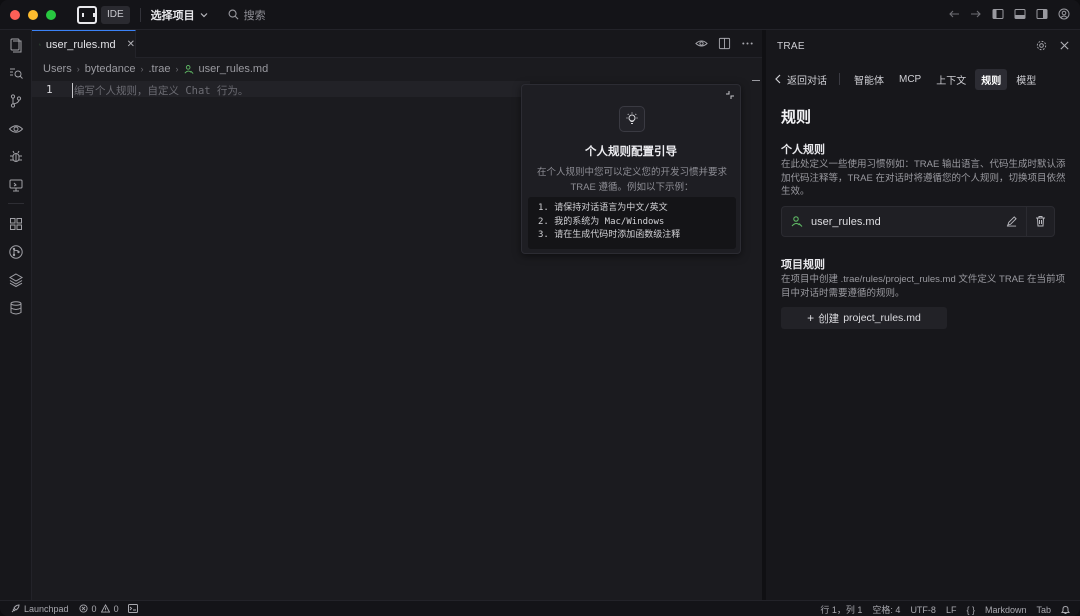 This screenshot has height=616, width=1080. What do you see at coordinates (132, 608) in the screenshot?
I see `terminal-icon` at bounding box center [132, 608].